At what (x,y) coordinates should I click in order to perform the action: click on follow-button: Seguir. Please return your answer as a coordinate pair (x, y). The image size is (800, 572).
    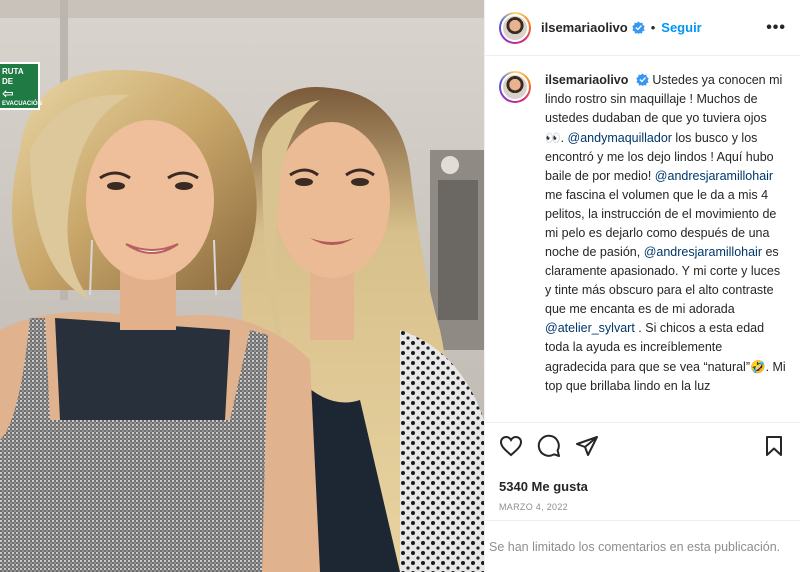
    Looking at the image, I should click on (681, 27).